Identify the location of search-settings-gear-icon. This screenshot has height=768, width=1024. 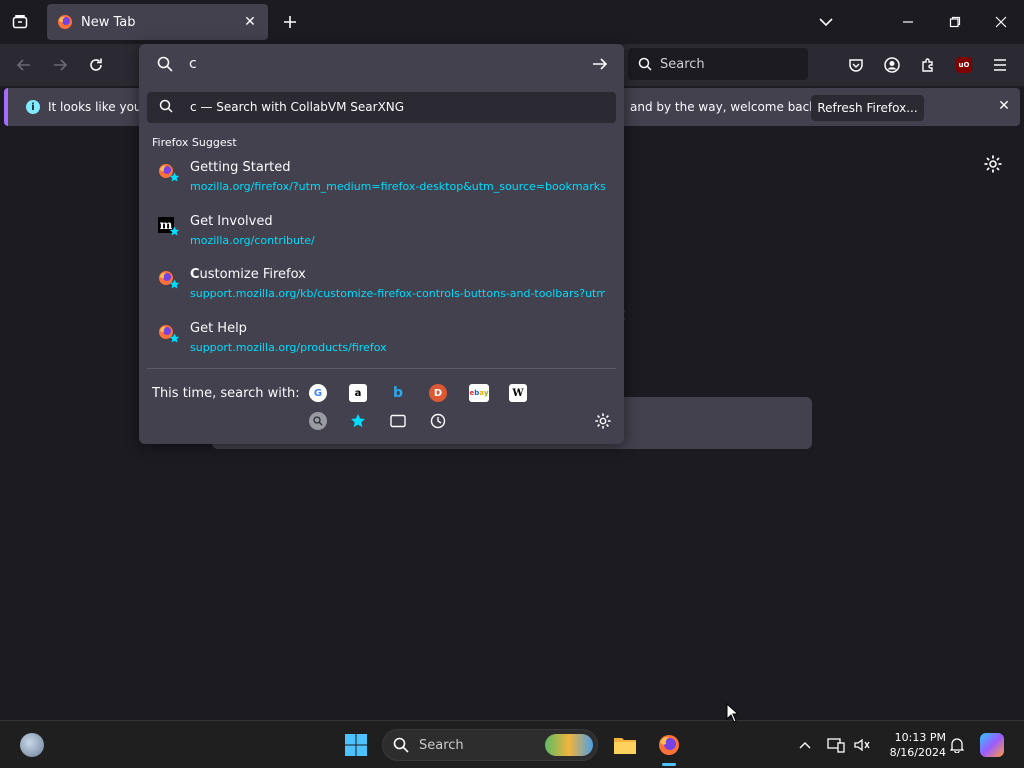
(603, 421).